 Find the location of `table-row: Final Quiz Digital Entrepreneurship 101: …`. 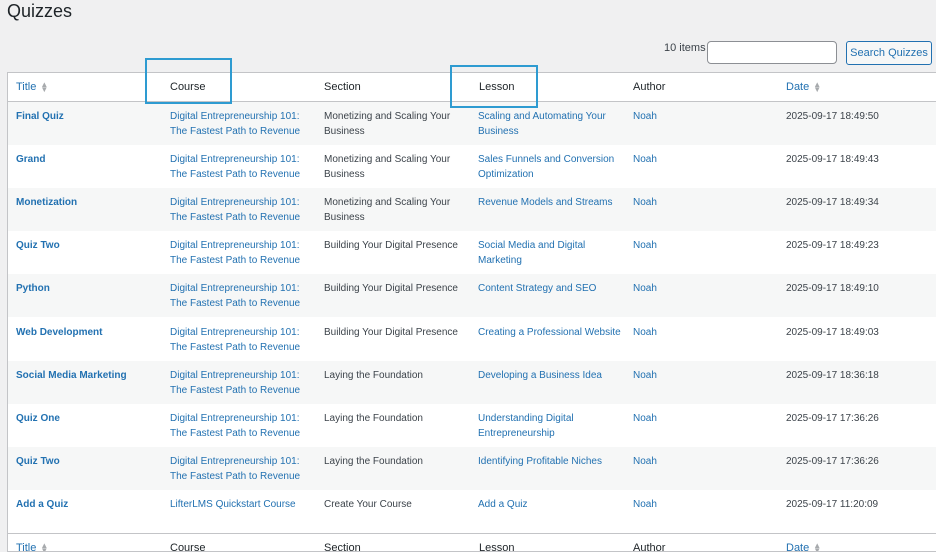

table-row: Final Quiz Digital Entrepreneurship 101: … is located at coordinates (472, 123).